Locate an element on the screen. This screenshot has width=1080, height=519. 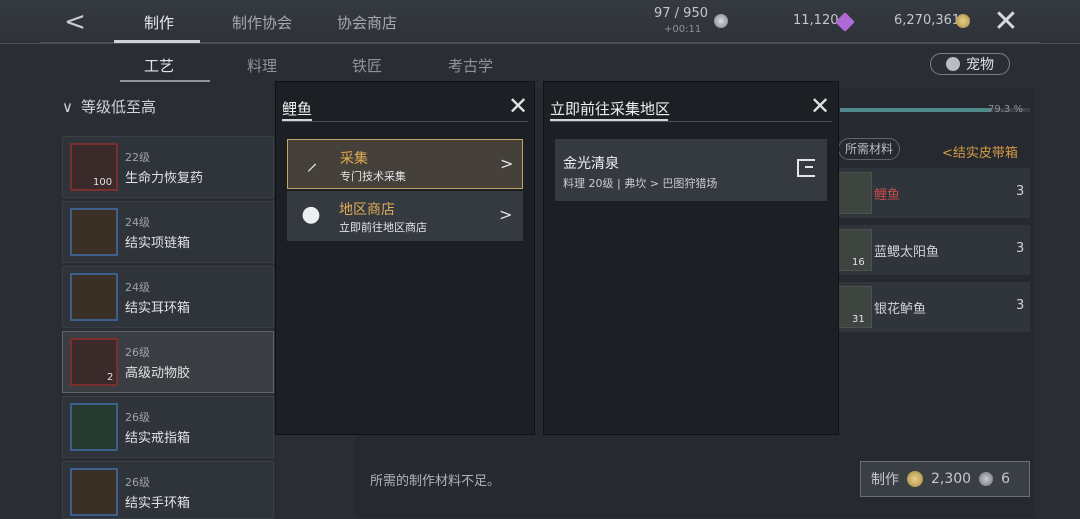
location-row: 金光清泉 料理 20级 | 弗坎 > 巴图狩猎场 is located at coordinates (691, 170).